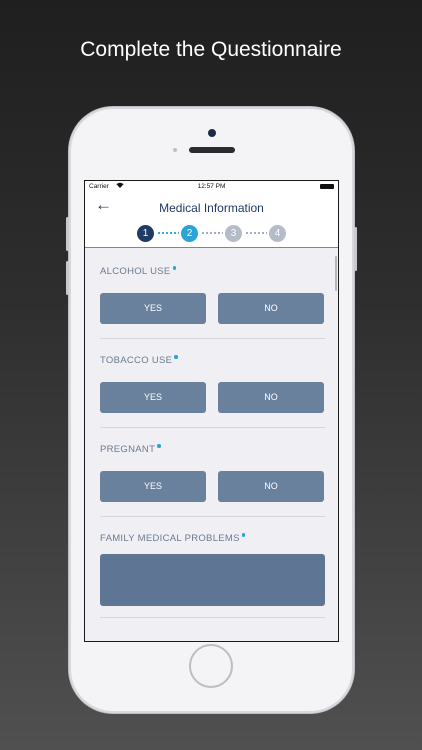 The width and height of the screenshot is (422, 750). What do you see at coordinates (212, 309) in the screenshot?
I see `alcohol-use-options: YES NO` at bounding box center [212, 309].